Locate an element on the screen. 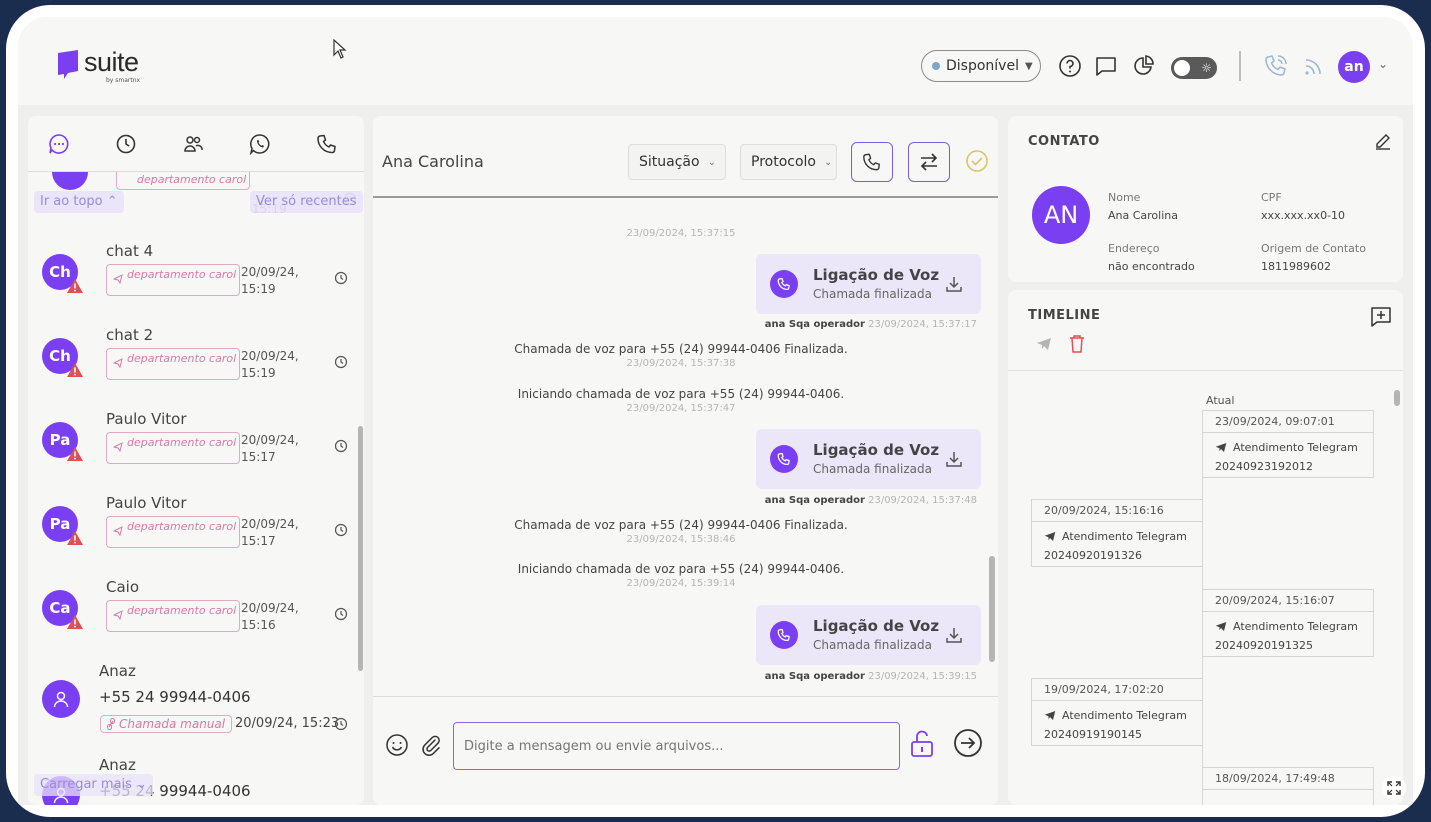 This screenshot has width=1431, height=822. department-label: departamento carol is located at coordinates (182, 610).